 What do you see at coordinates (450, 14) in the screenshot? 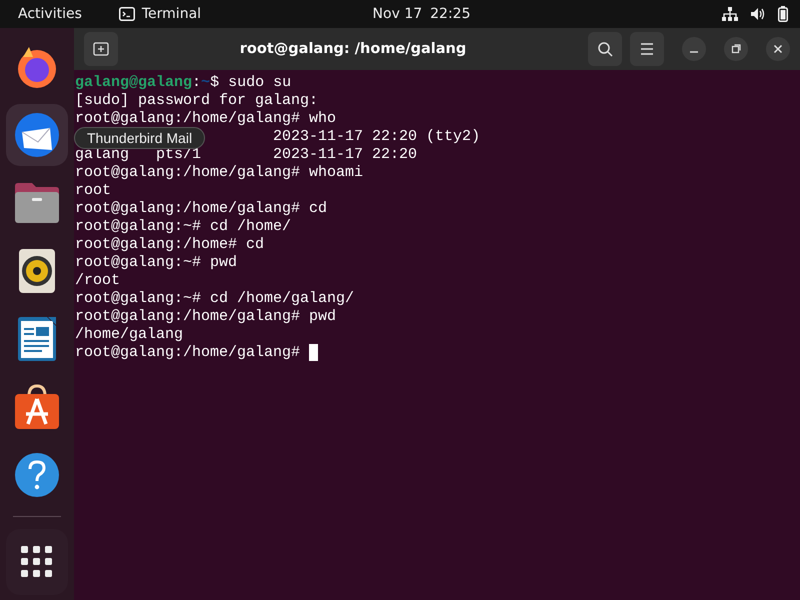
I see `time-label: 22:25` at bounding box center [450, 14].